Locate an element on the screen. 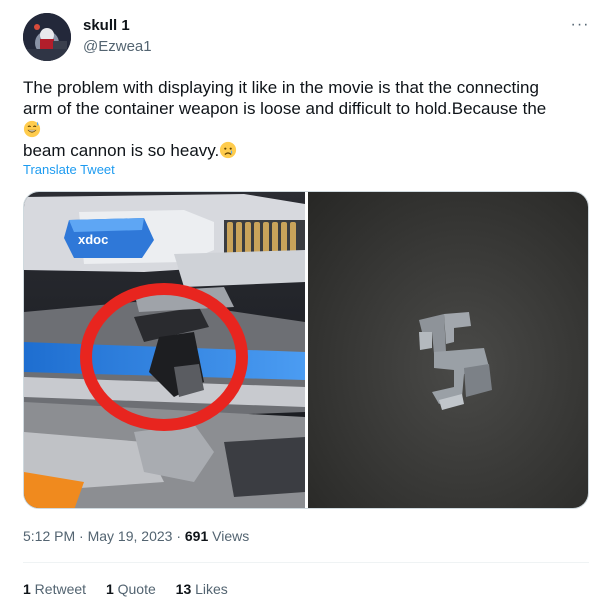  avatar is located at coordinates (47, 37).